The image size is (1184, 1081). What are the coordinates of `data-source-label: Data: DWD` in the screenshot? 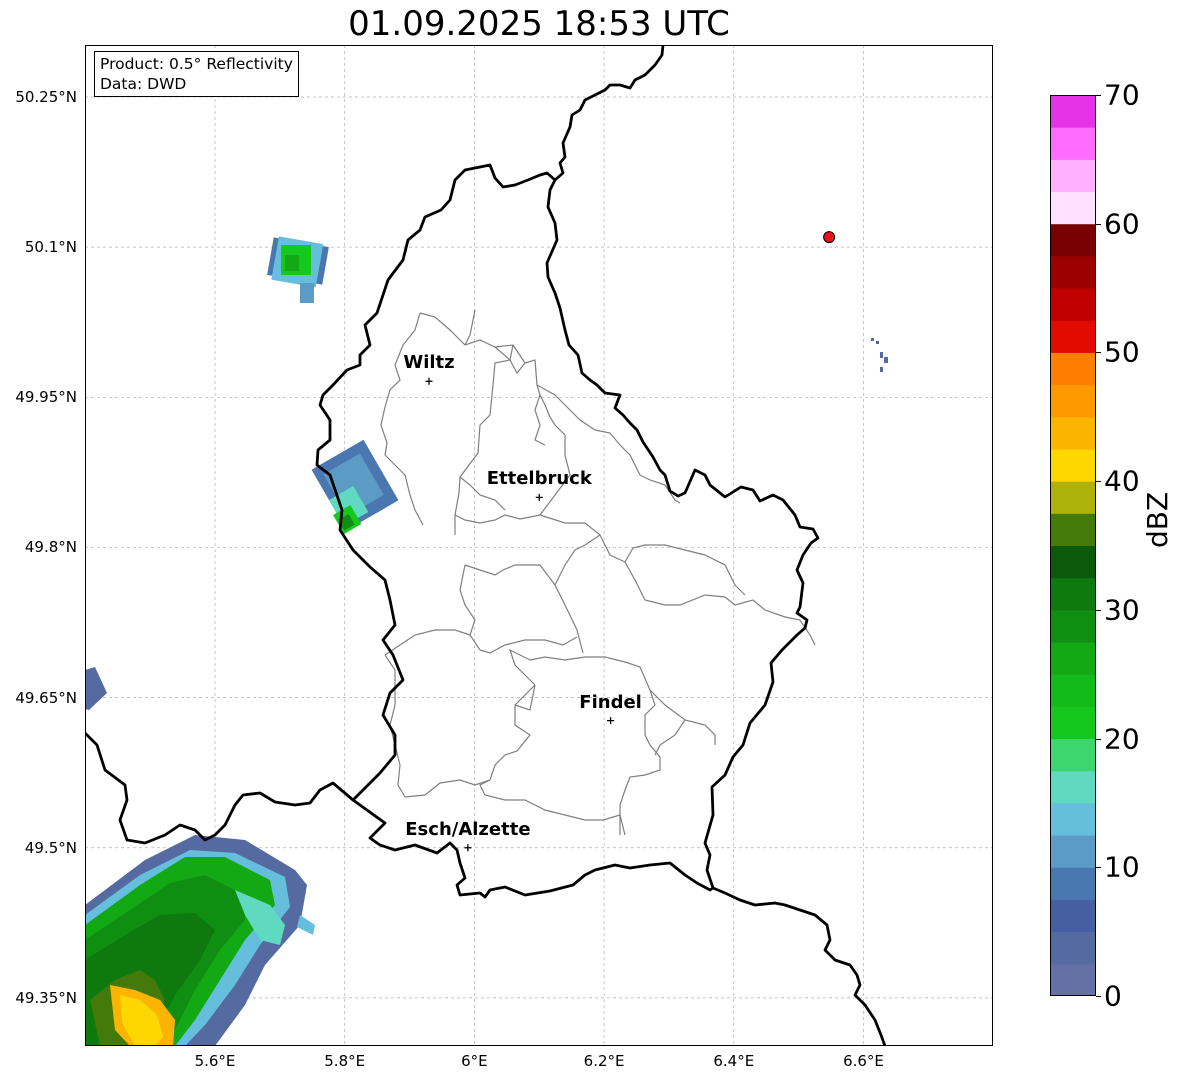 It's located at (143, 84).